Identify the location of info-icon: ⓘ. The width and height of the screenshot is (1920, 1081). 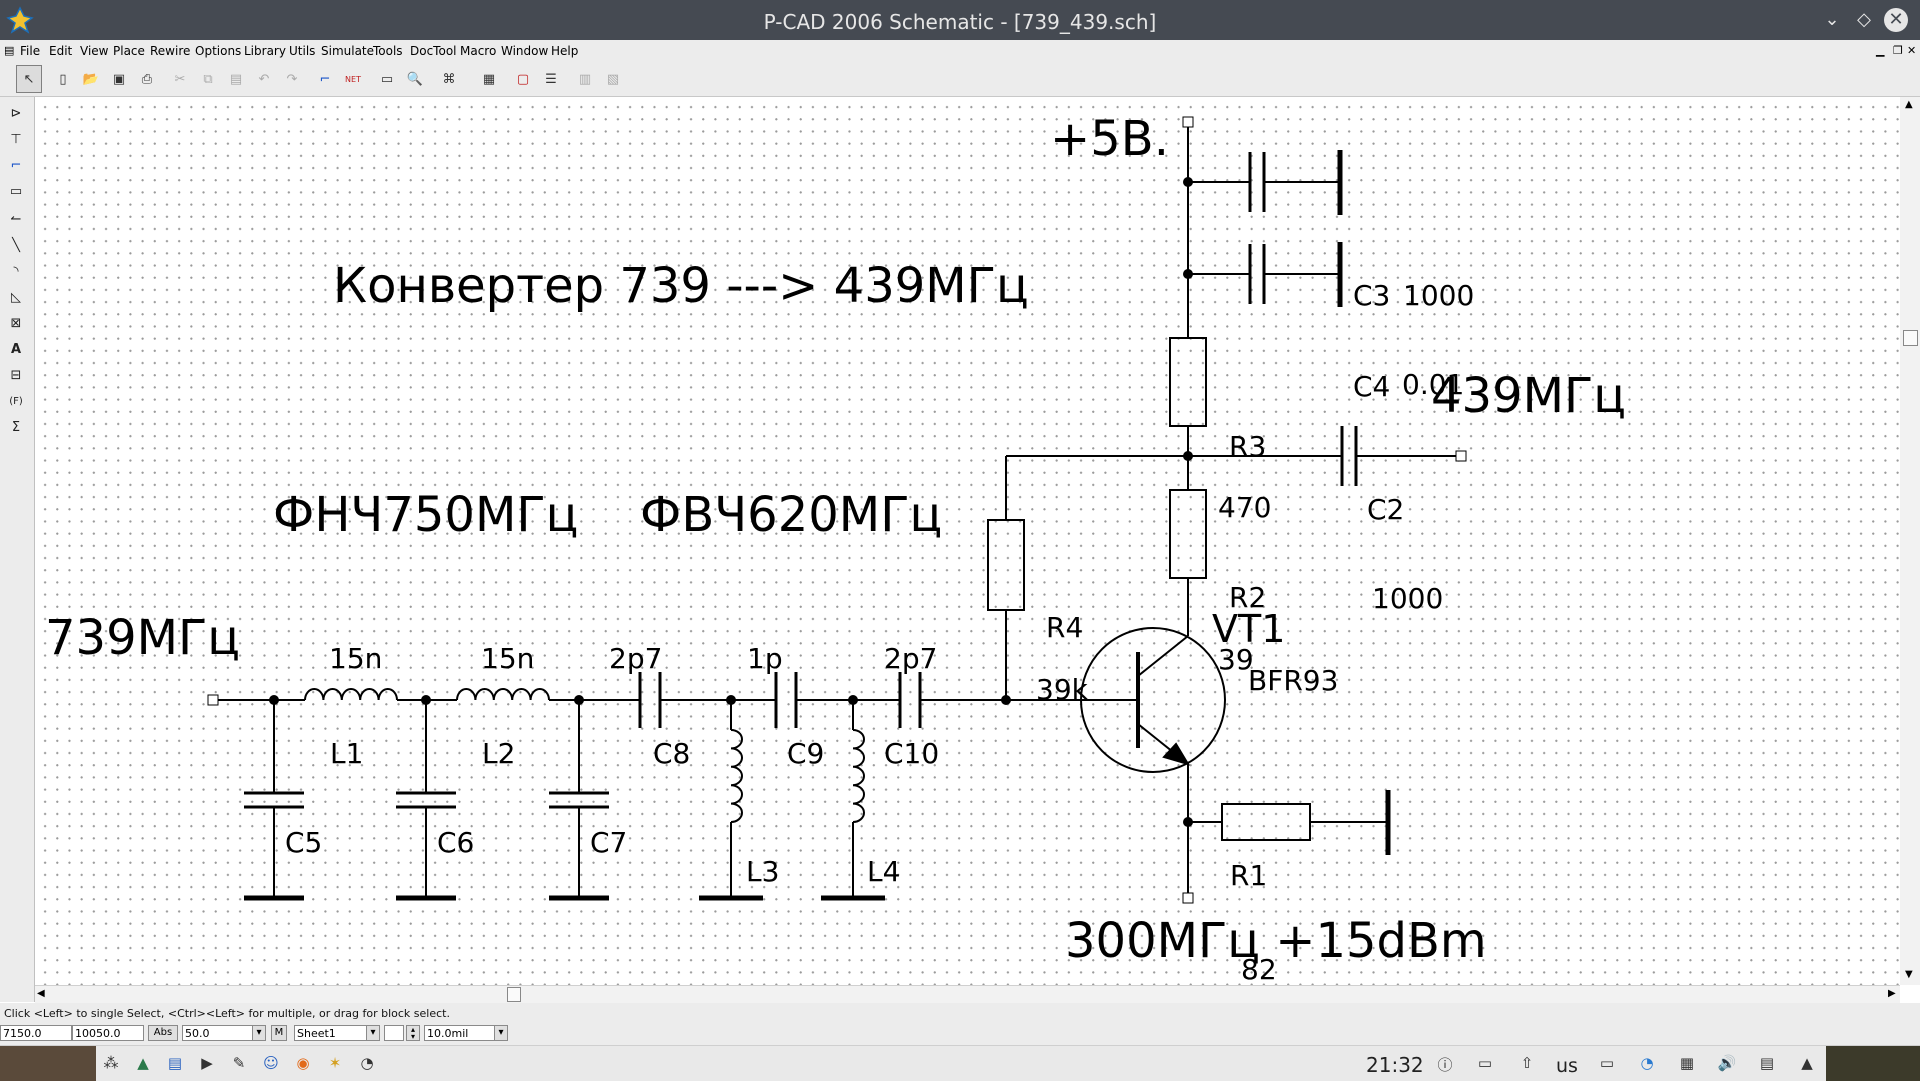
(1445, 1064).